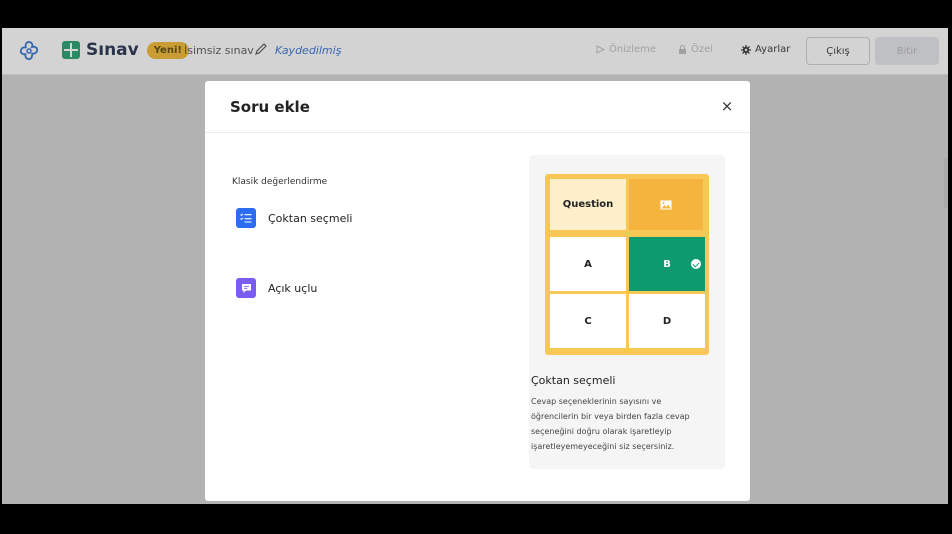  What do you see at coordinates (310, 218) in the screenshot?
I see `option-label: Çoktan seçmeli` at bounding box center [310, 218].